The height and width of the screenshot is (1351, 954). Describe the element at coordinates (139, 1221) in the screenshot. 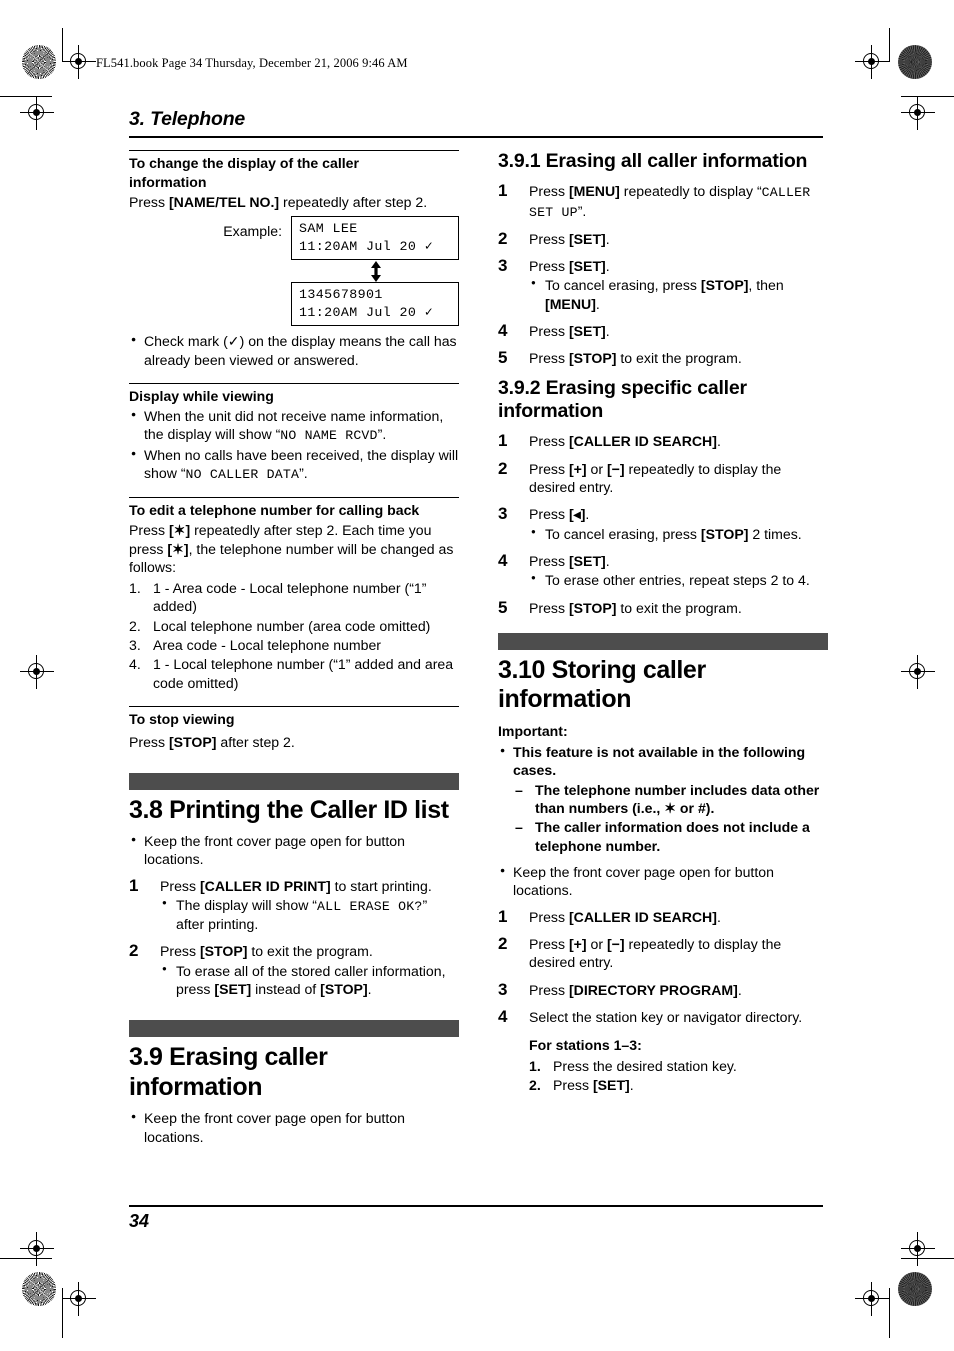

I see `page-number: 34` at that location.